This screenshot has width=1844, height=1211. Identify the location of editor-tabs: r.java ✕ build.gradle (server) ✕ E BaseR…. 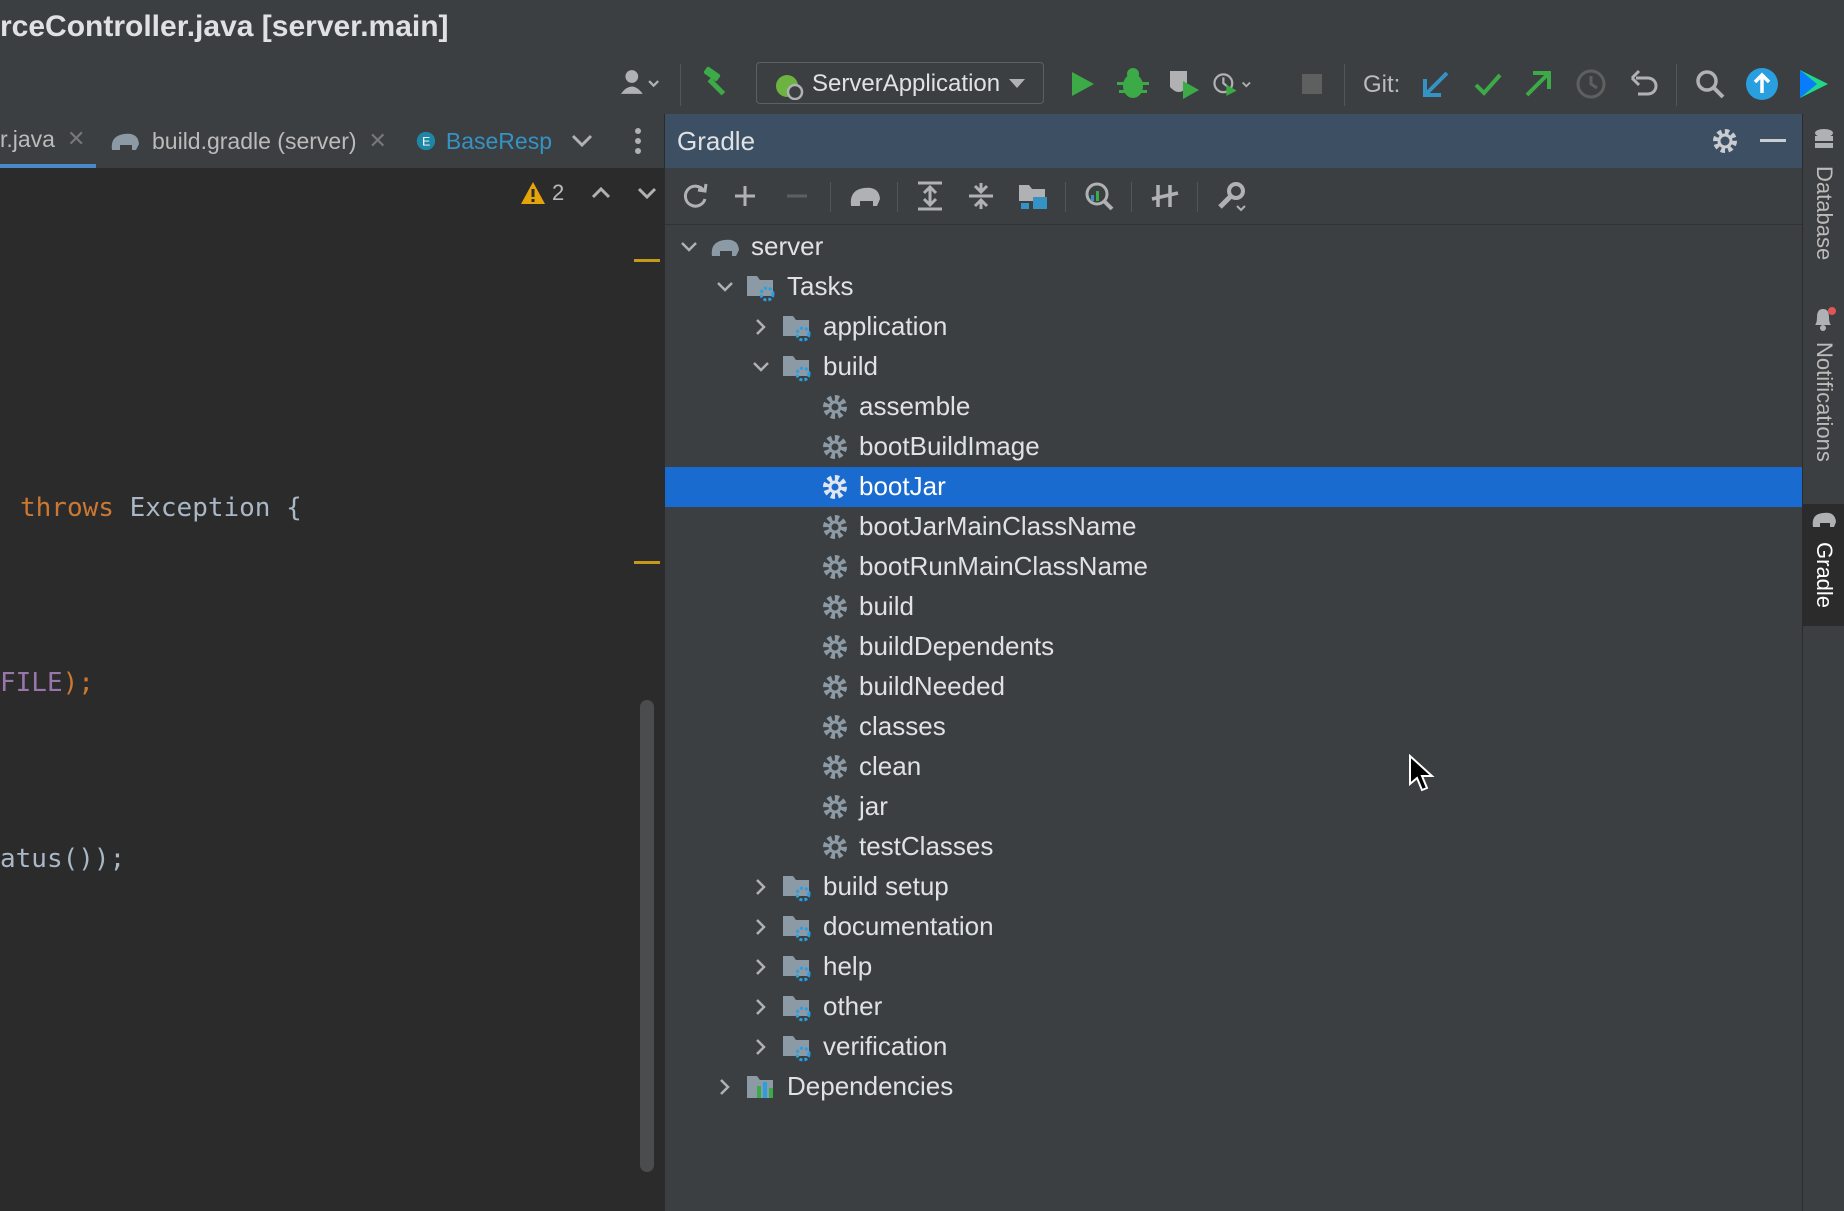
(331, 141).